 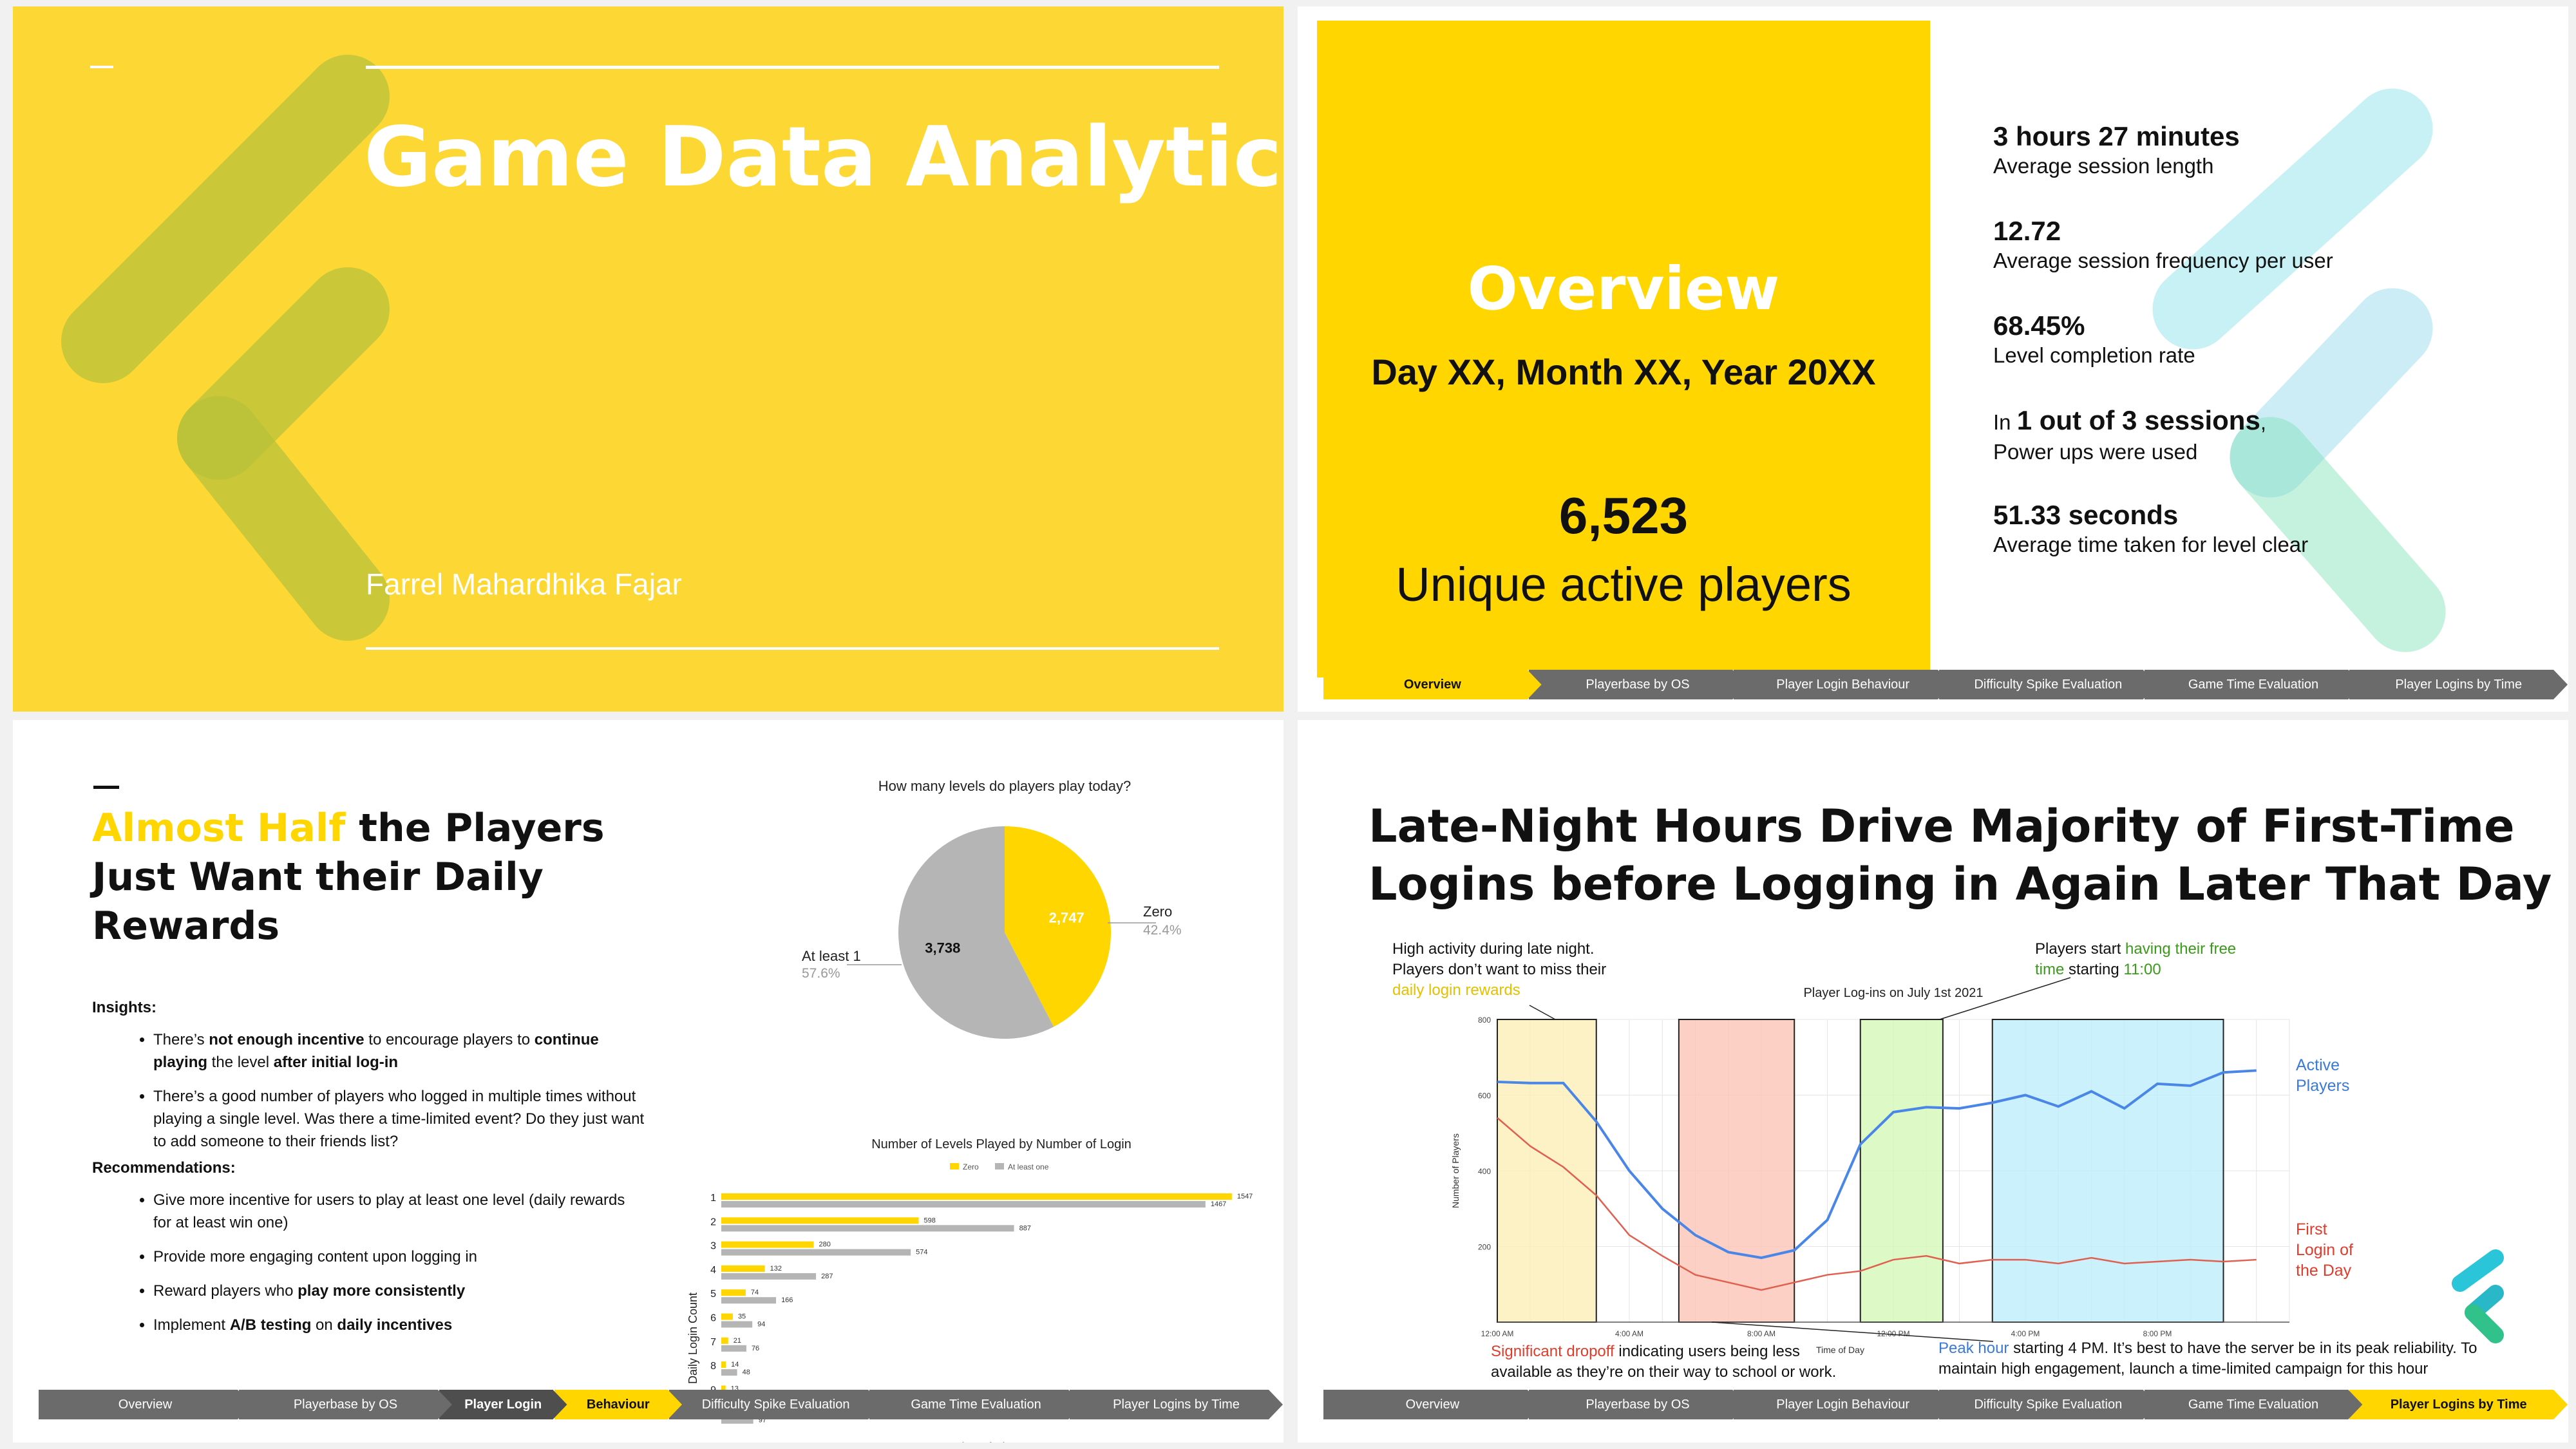 I want to click on x-tick-label: 4:00 AM, so click(x=1629, y=1333).